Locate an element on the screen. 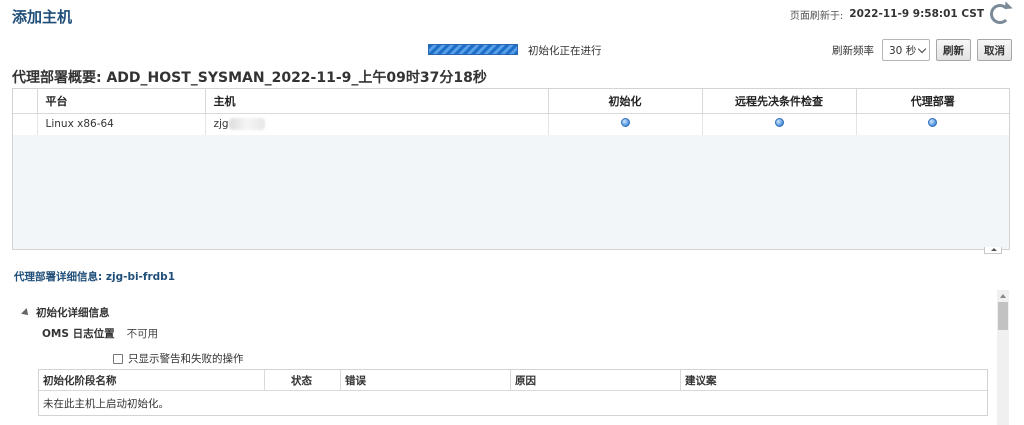 Image resolution: width=1024 pixels, height=425 pixels. oms-log-label: OMS 日志位置 is located at coordinates (78, 334).